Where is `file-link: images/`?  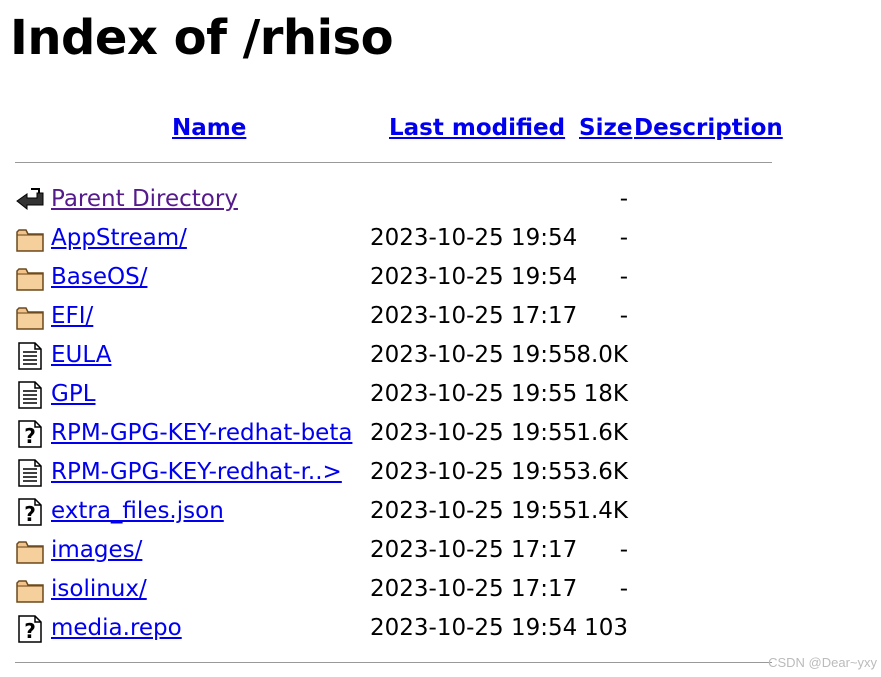 file-link: images/ is located at coordinates (96, 550).